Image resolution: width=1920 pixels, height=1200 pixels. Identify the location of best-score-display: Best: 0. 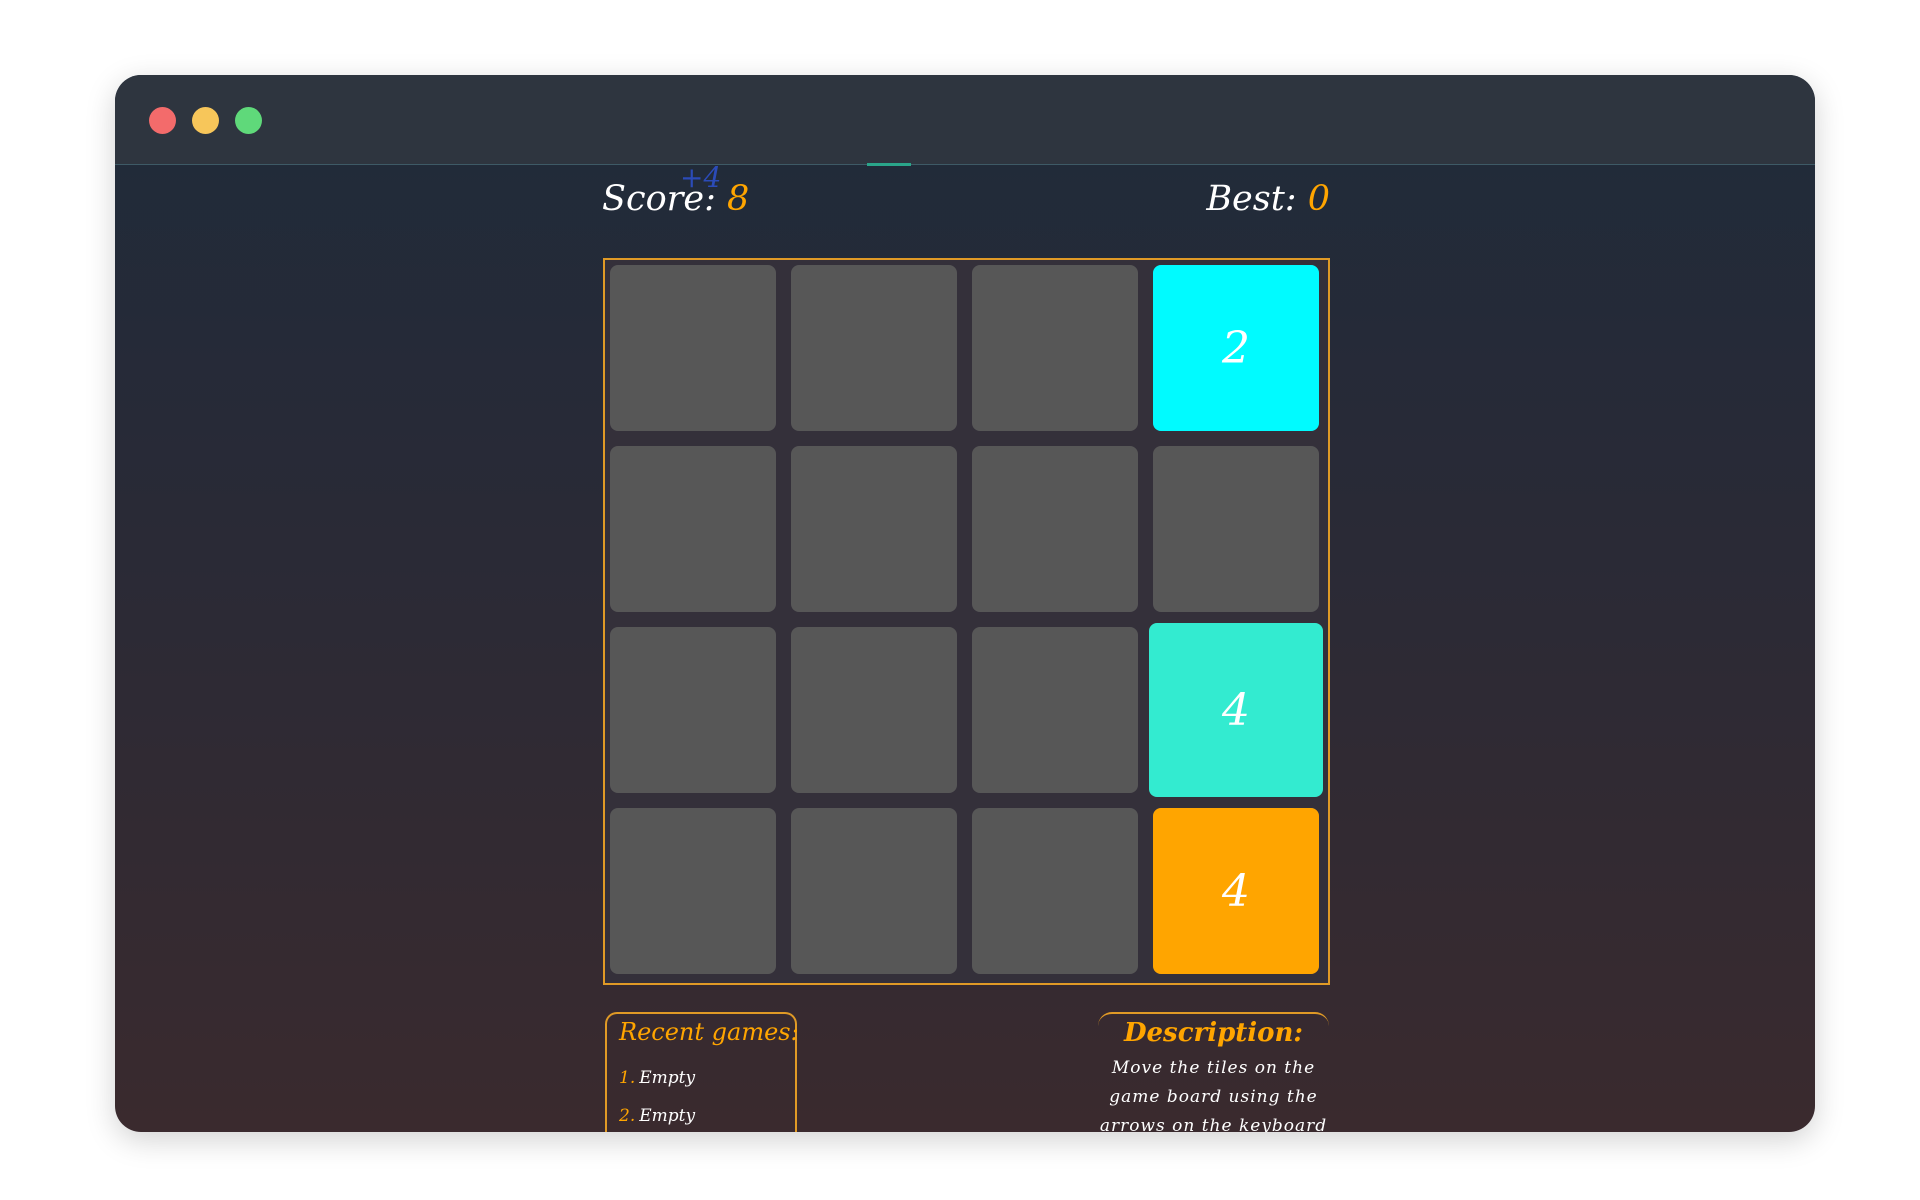
(1268, 199).